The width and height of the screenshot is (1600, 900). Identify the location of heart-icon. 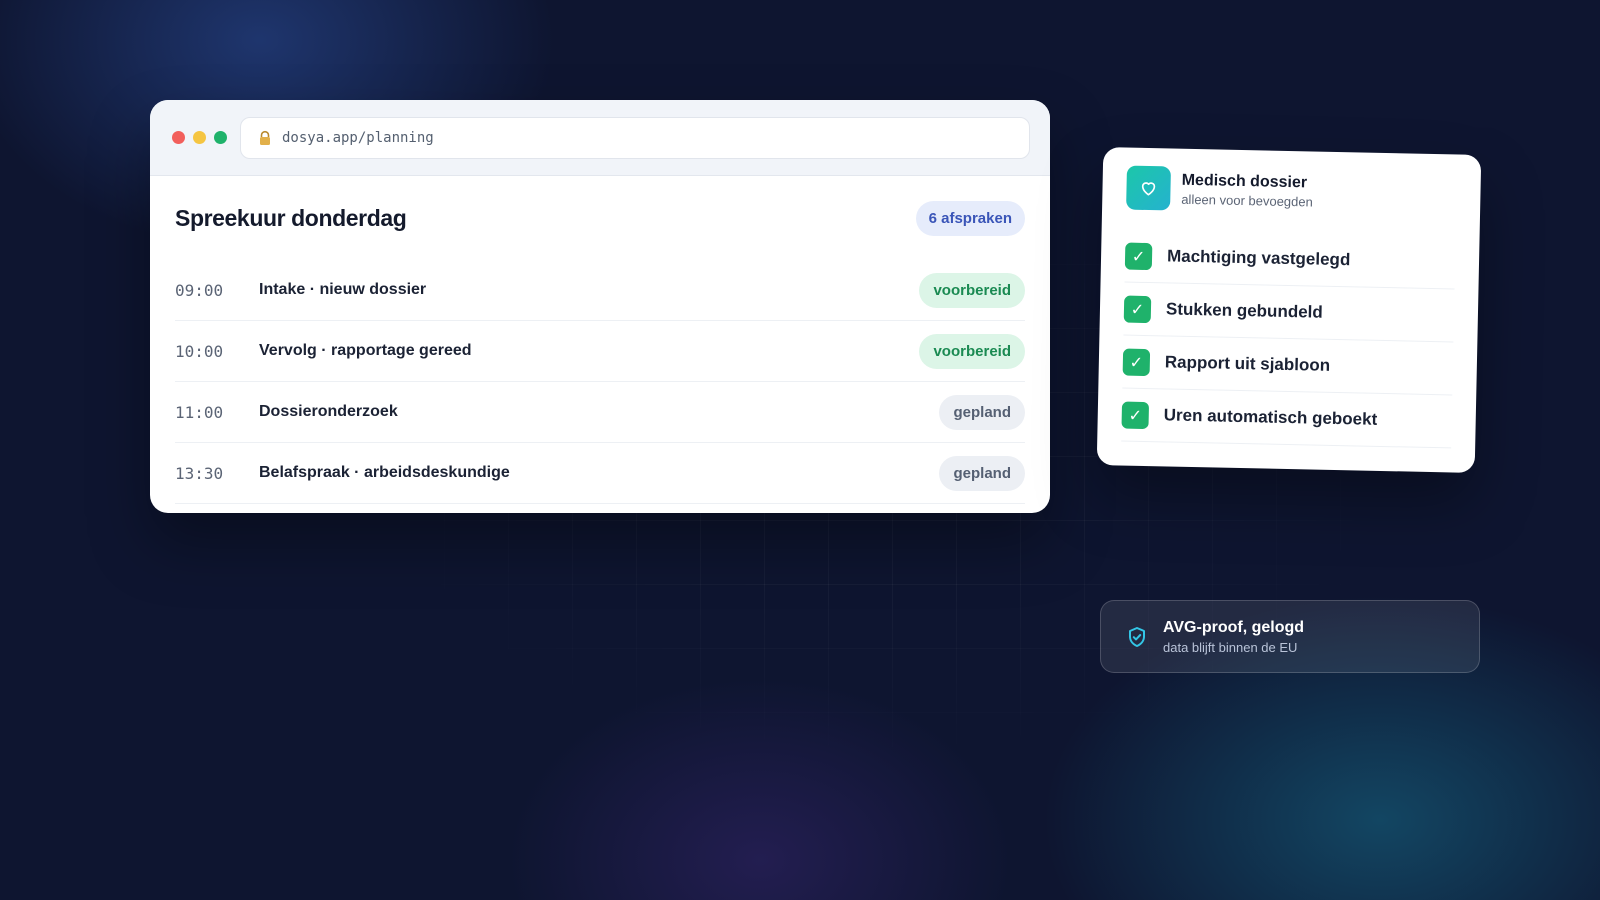
(1148, 188).